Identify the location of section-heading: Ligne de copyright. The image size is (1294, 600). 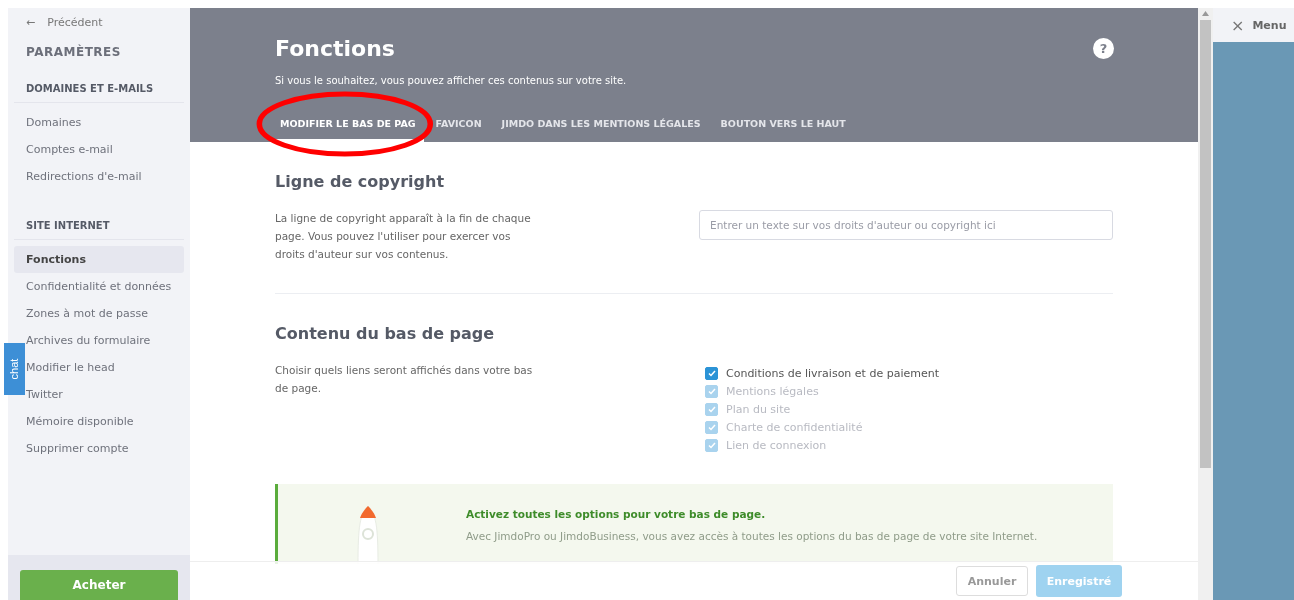
(360, 181).